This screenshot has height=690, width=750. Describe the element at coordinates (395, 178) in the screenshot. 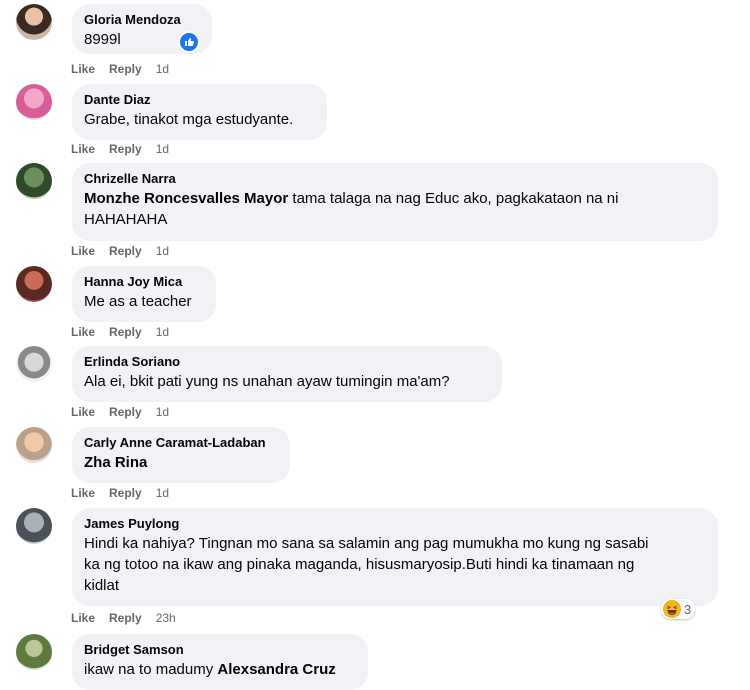

I see `comment-author: Chrizelle Narra` at that location.